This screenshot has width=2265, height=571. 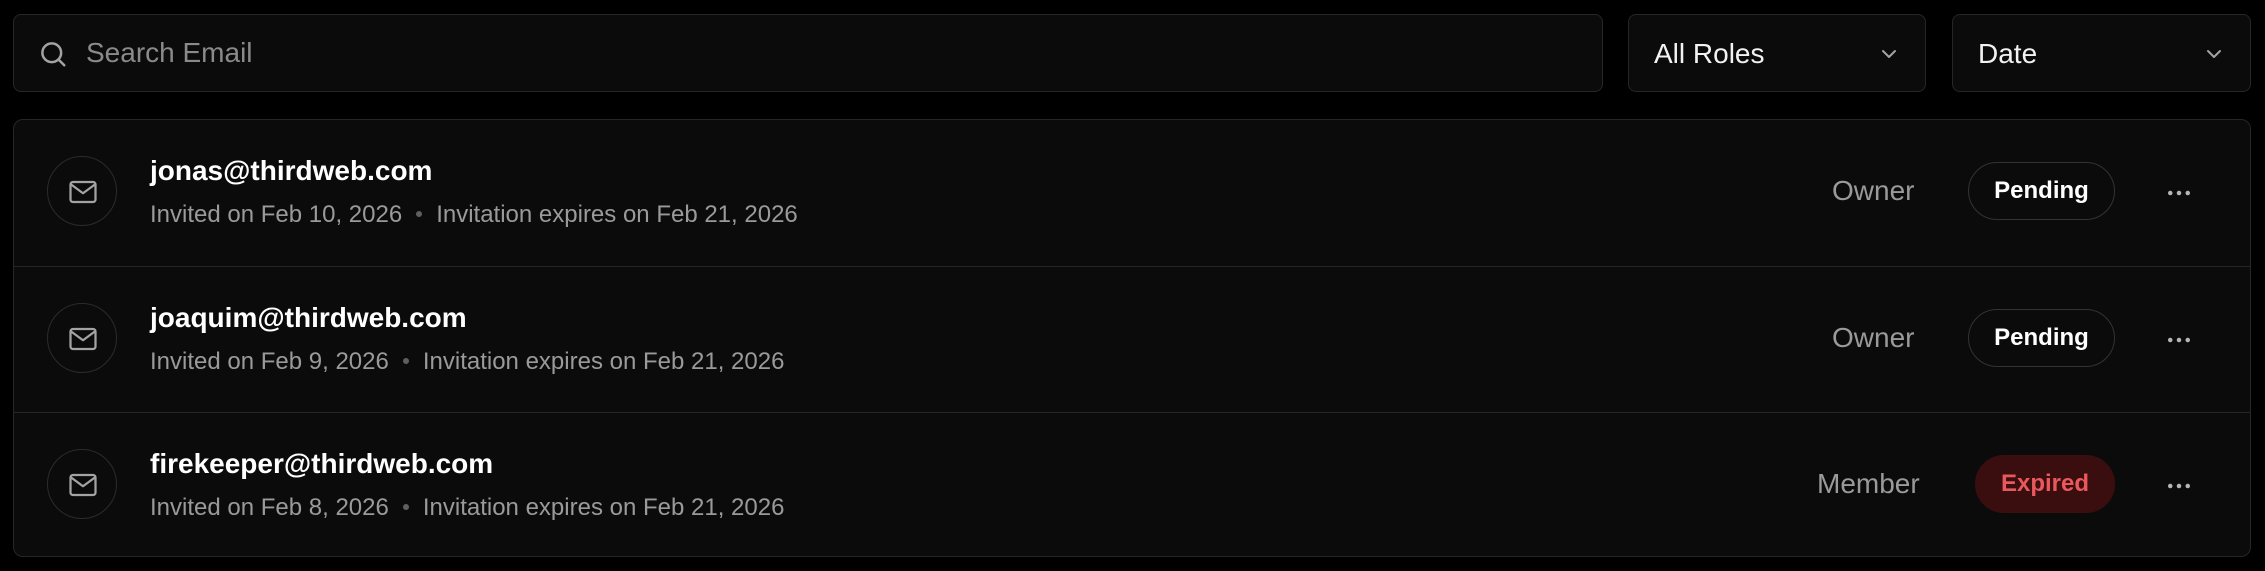 I want to click on role-filter-label: All Roles, so click(x=1709, y=53).